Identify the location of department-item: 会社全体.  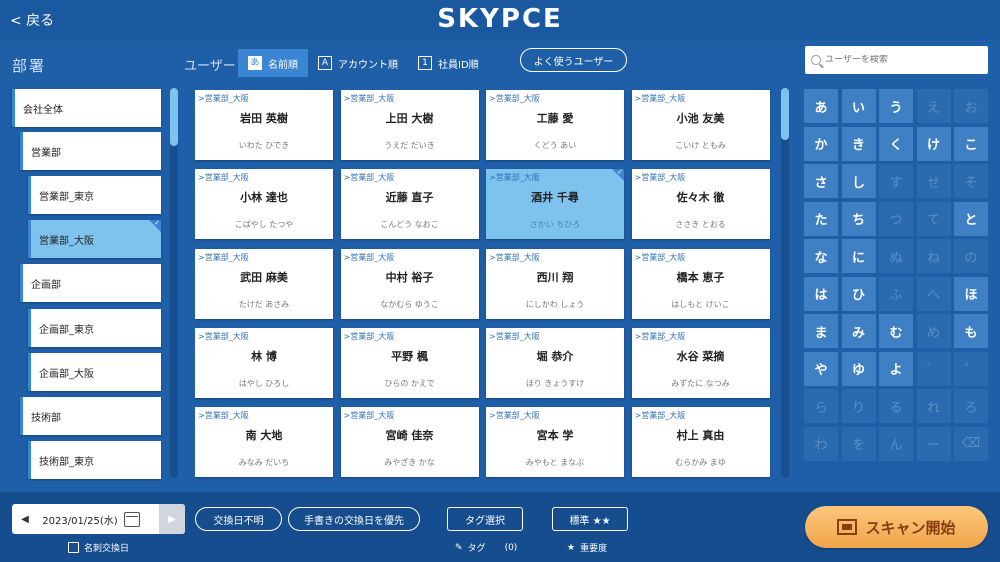
(86, 108).